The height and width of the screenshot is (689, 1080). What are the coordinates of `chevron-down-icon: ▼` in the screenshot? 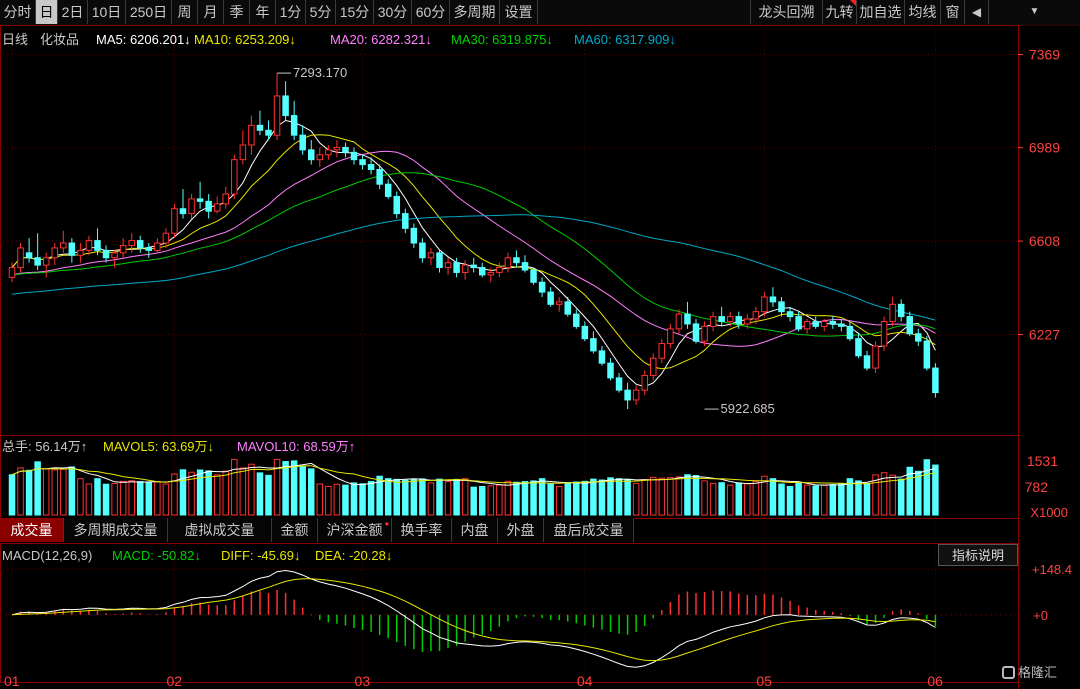 It's located at (1034, 12).